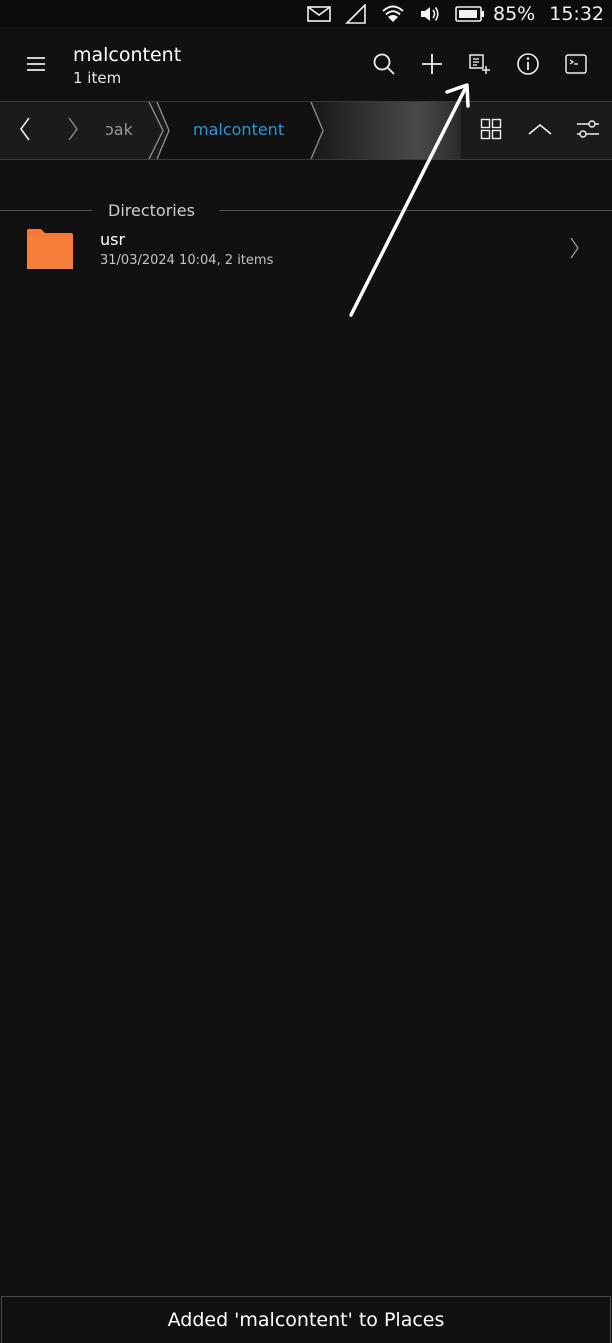 The width and height of the screenshot is (612, 1343). Describe the element at coordinates (319, 14) in the screenshot. I see `message-icon` at that location.